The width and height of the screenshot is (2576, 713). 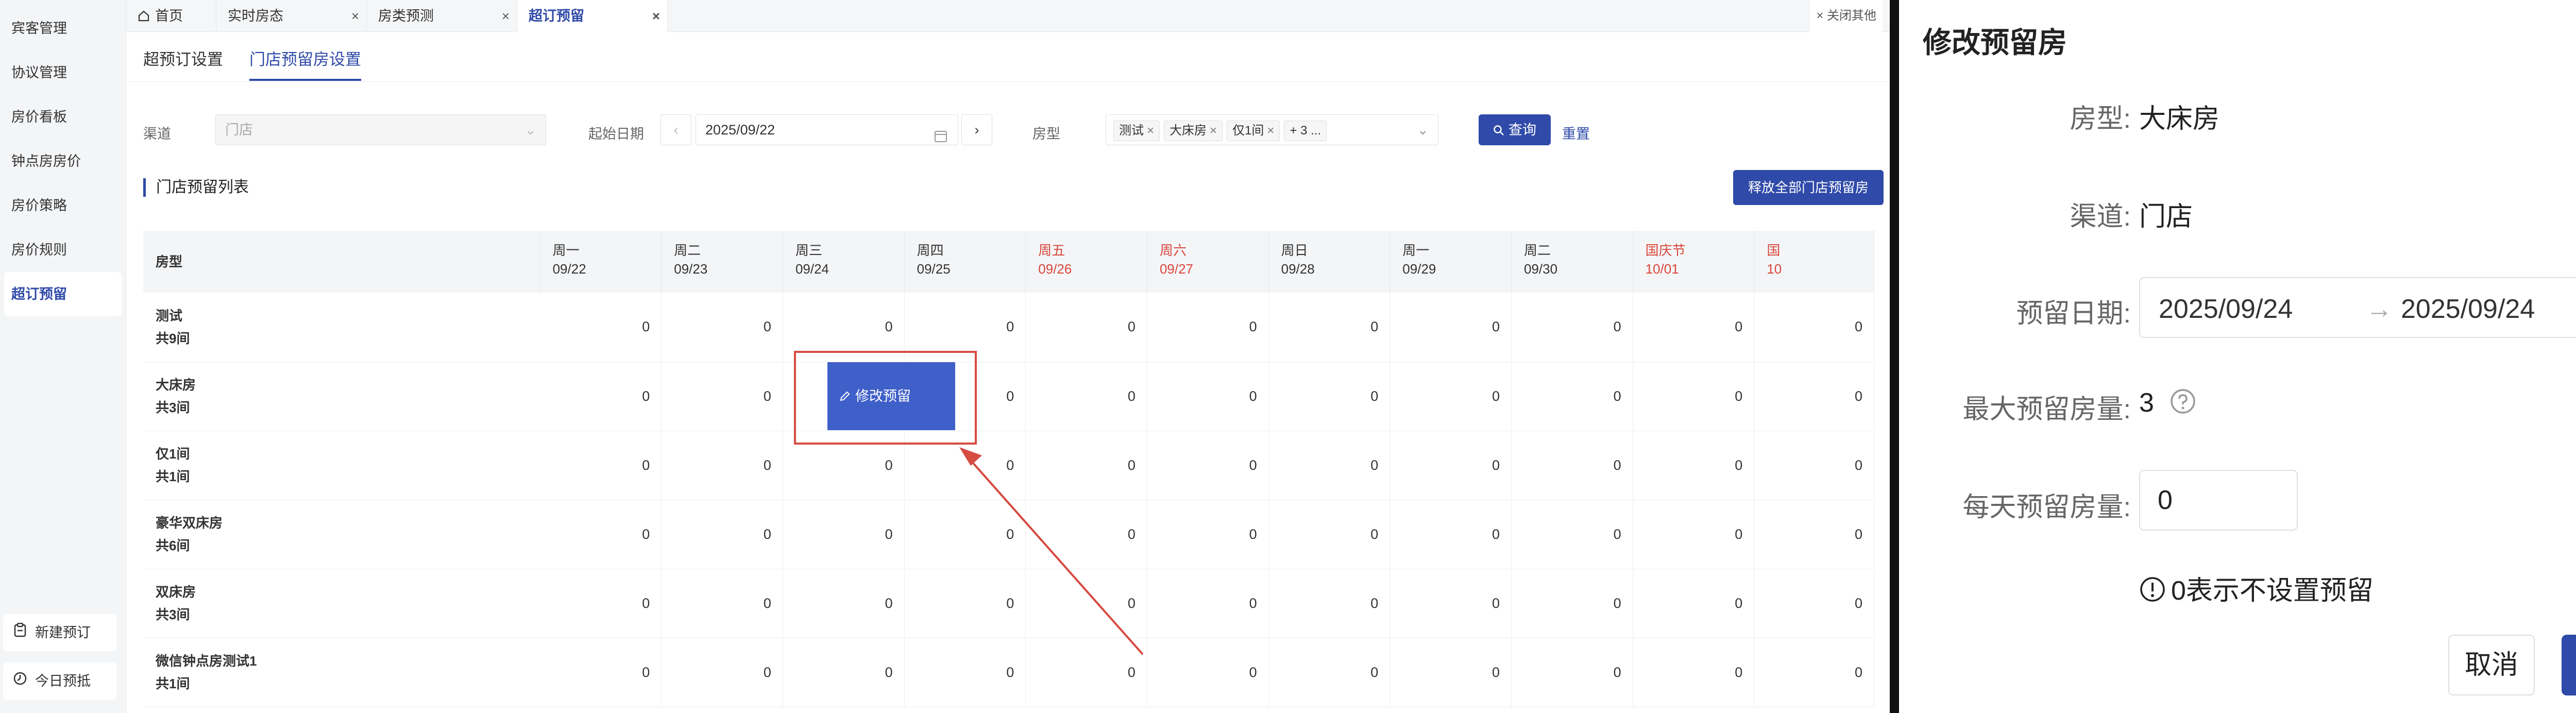 What do you see at coordinates (2167, 404) in the screenshot?
I see `modal-max-value: 3` at bounding box center [2167, 404].